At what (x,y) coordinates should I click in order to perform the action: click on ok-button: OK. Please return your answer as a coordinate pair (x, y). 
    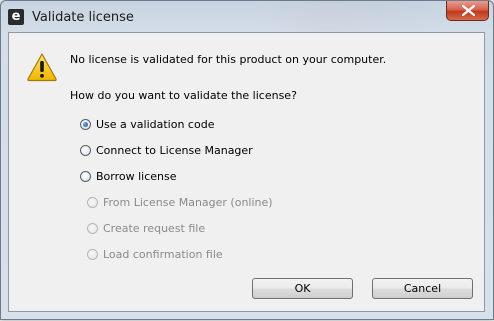
    Looking at the image, I should click on (302, 288).